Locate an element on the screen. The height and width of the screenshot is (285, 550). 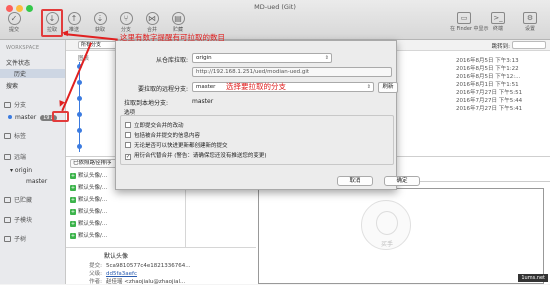
sidebar-item-master: master 19↓ is located at coordinates (32, 117).